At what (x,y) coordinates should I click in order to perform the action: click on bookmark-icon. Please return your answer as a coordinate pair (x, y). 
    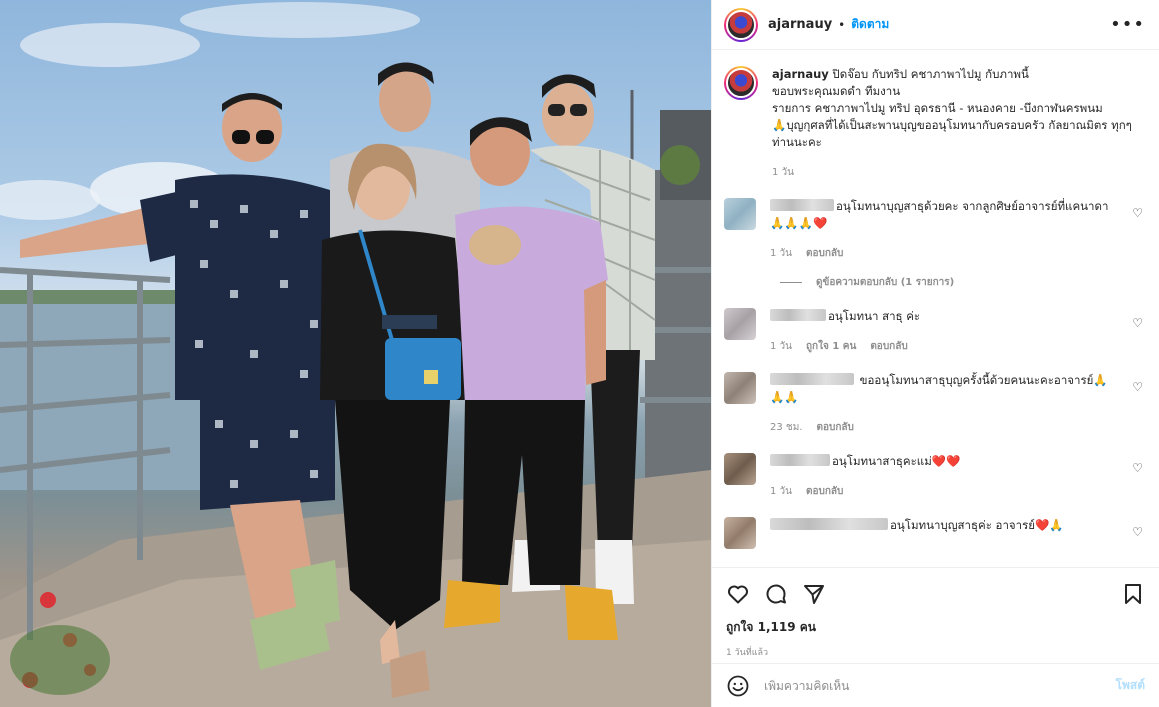
    Looking at the image, I should click on (1133, 594).